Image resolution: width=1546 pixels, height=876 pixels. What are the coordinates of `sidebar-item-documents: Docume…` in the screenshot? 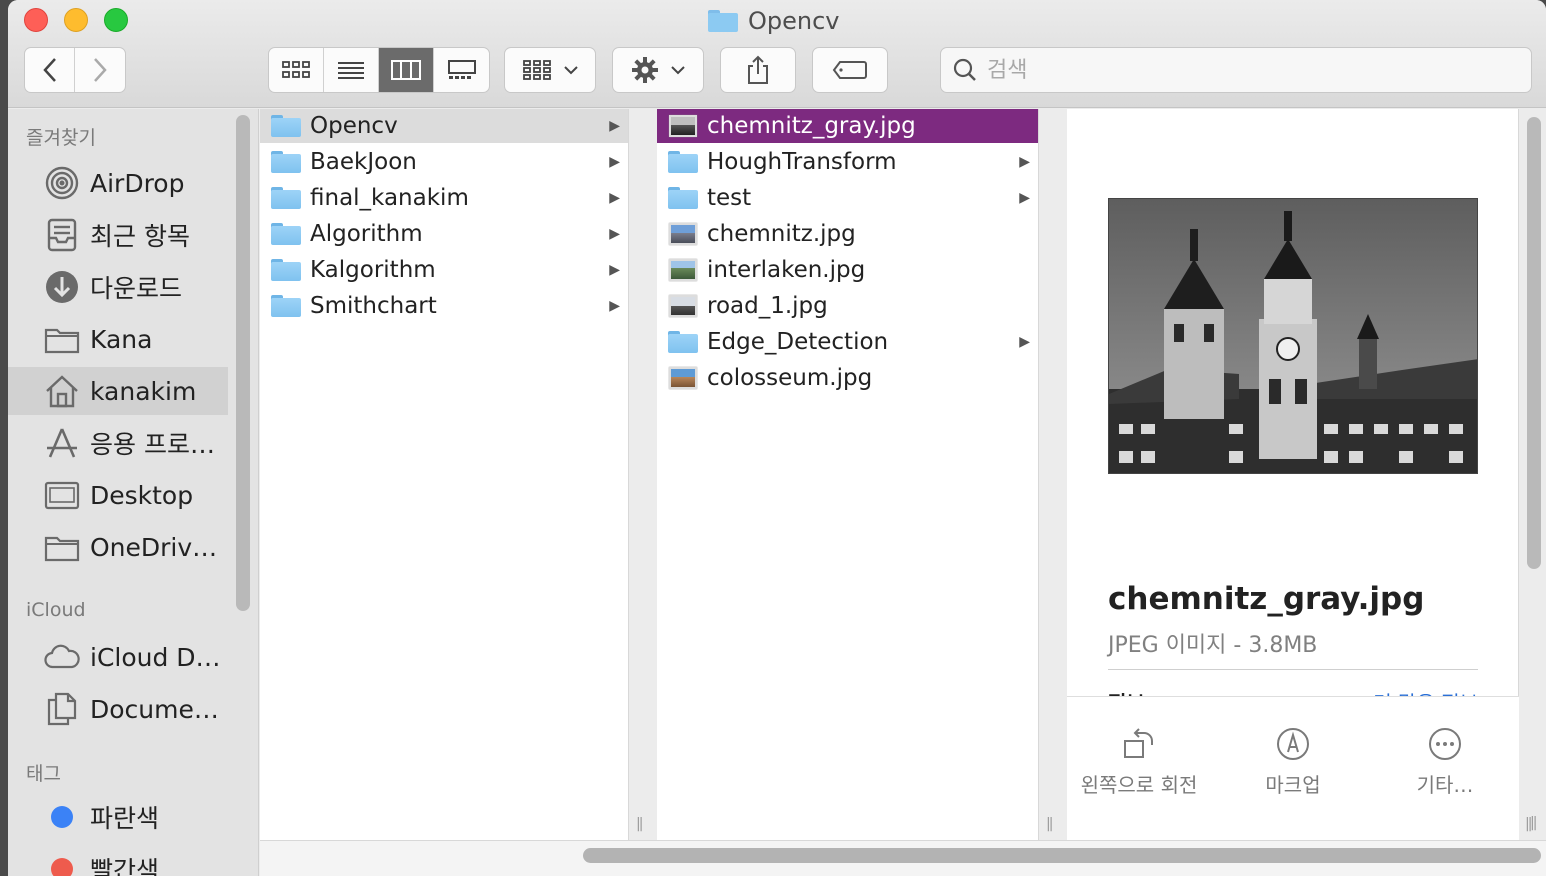 It's located at (118, 709).